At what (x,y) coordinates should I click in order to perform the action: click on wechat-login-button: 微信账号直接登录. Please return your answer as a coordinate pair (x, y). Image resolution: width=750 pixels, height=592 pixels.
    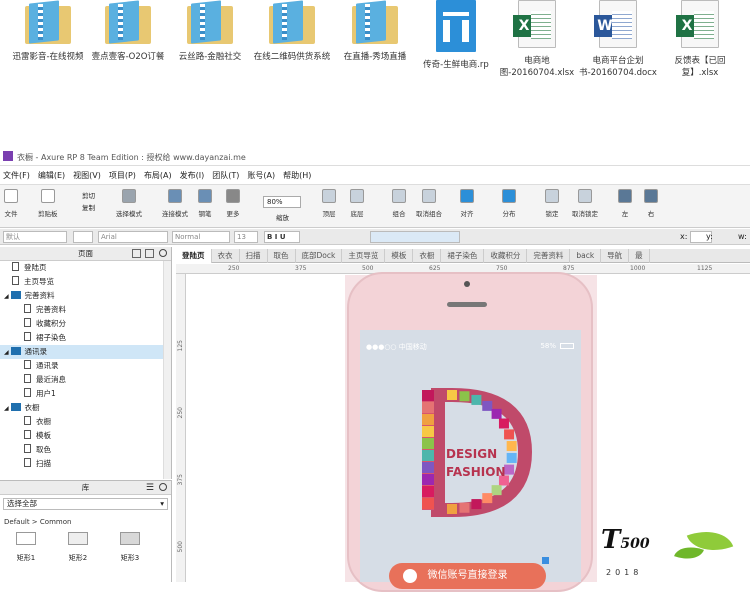
    Looking at the image, I should click on (467, 576).